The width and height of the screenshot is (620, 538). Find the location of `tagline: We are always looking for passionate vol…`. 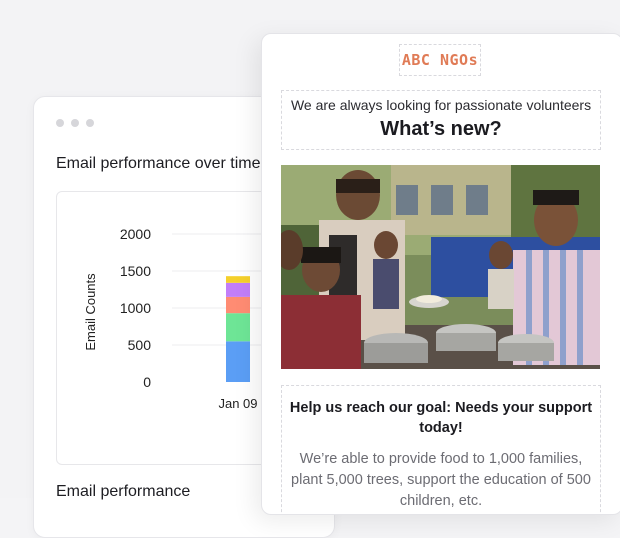

tagline: We are always looking for passionate vol… is located at coordinates (441, 105).